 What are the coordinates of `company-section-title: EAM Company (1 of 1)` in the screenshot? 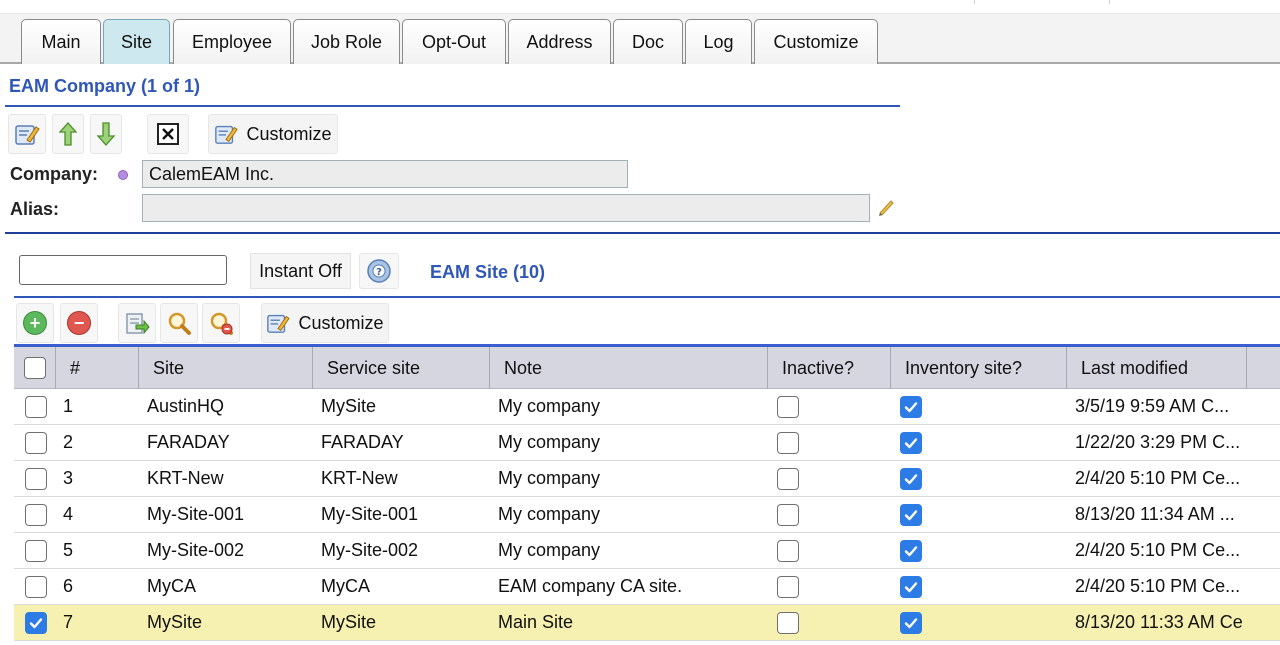 It's located at (105, 86).